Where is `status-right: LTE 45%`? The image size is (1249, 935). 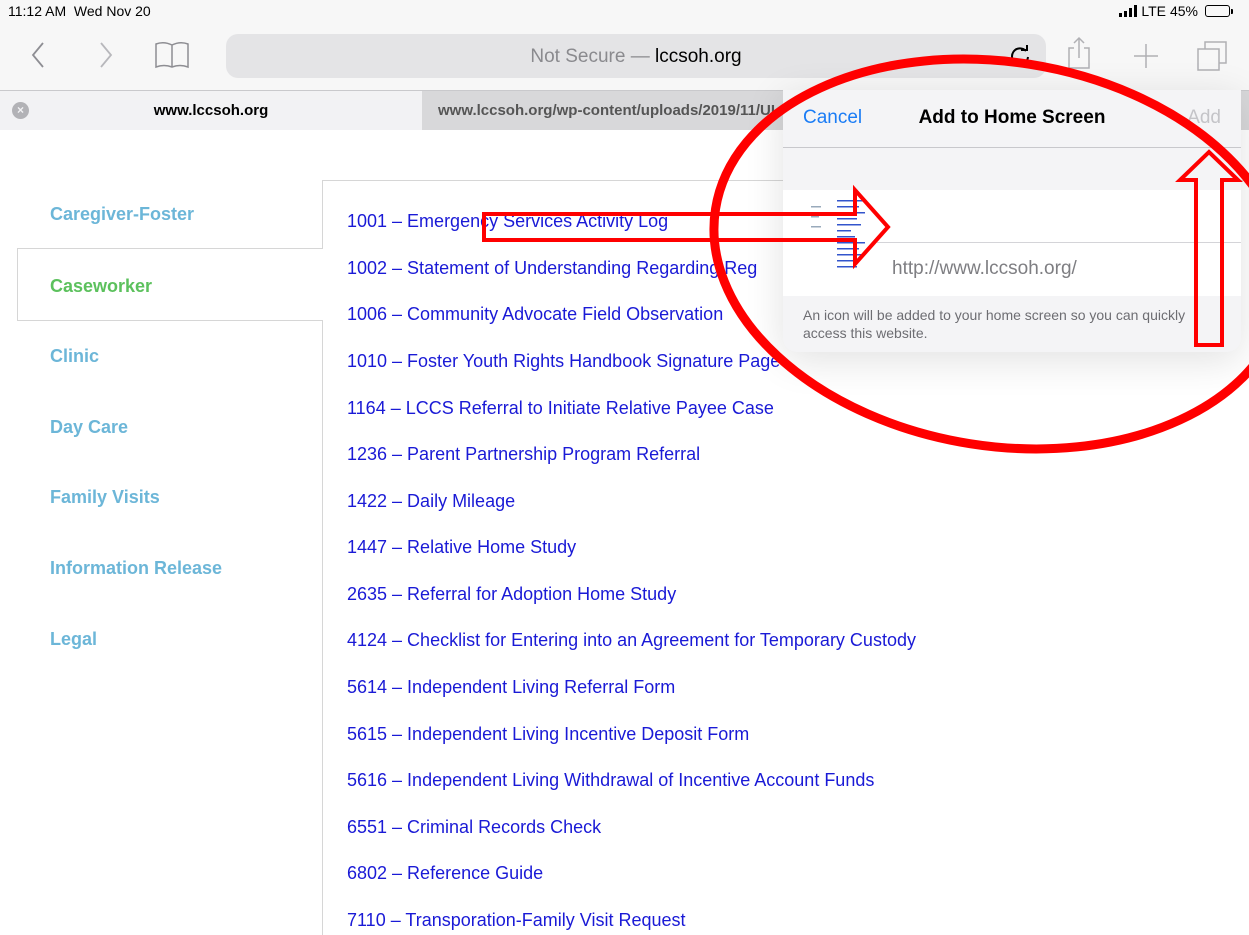 status-right: LTE 45% is located at coordinates (1176, 11).